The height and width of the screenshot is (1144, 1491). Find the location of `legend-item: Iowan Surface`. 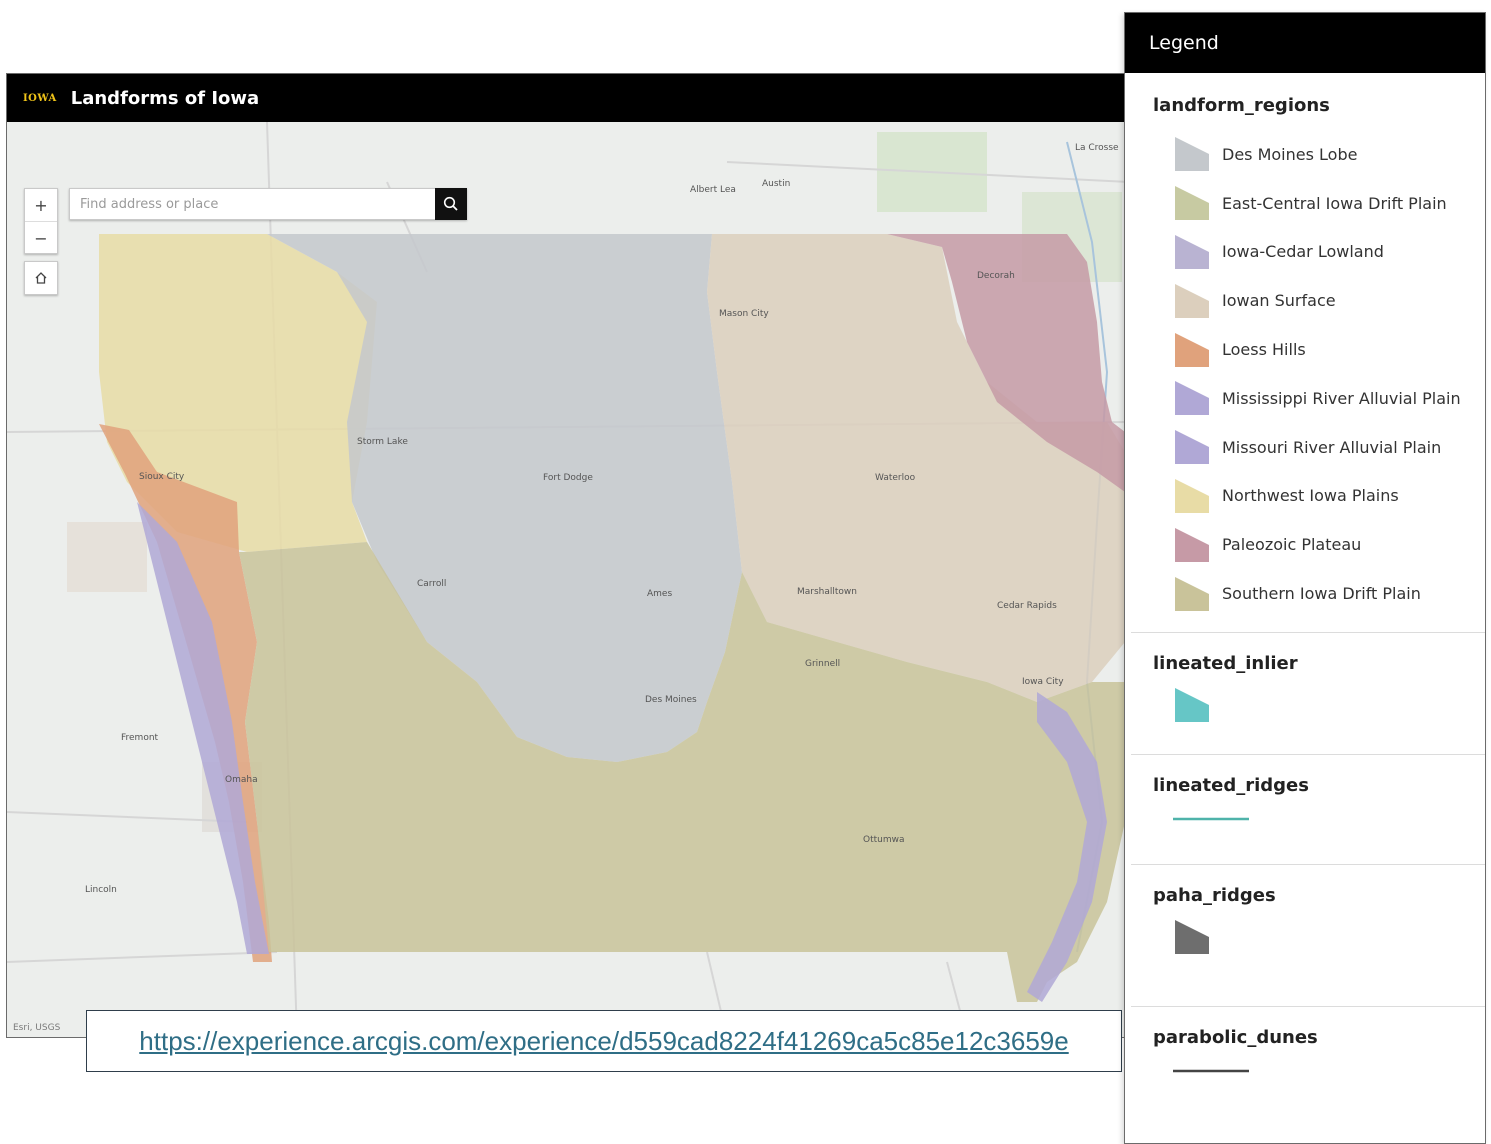

legend-item: Iowan Surface is located at coordinates (1319, 300).